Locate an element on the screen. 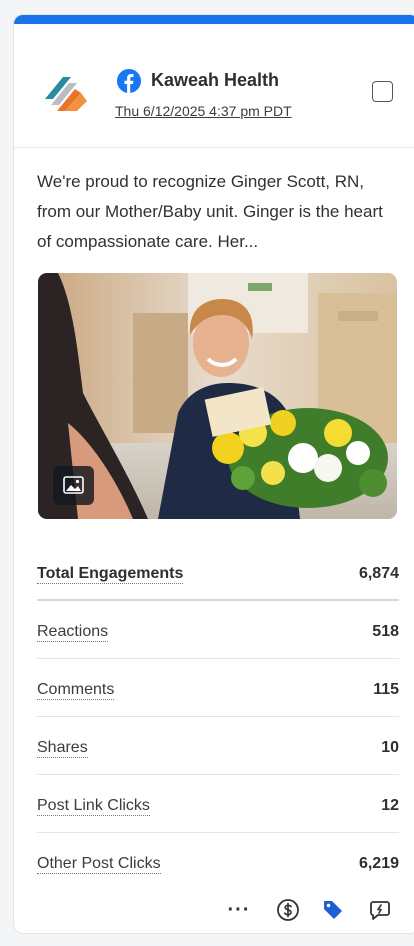  facebook-icon is located at coordinates (129, 81).